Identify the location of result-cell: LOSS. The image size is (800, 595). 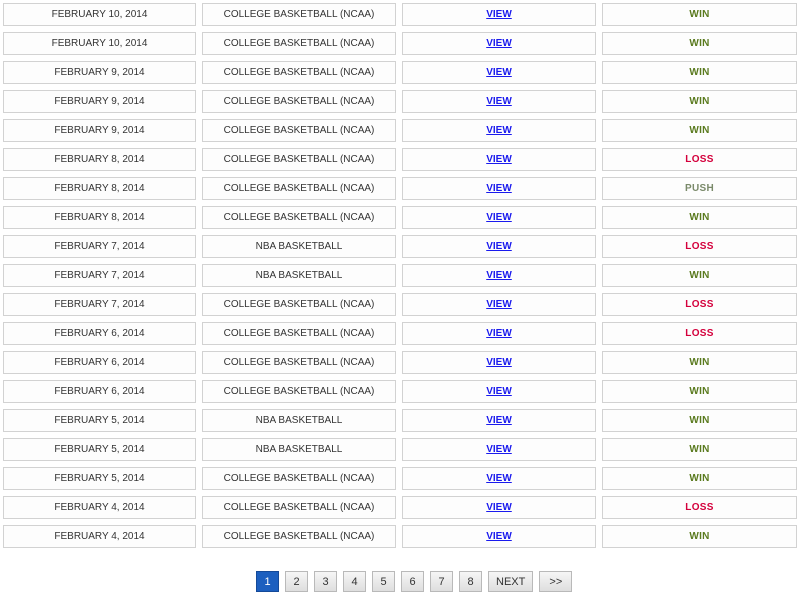
(699, 159).